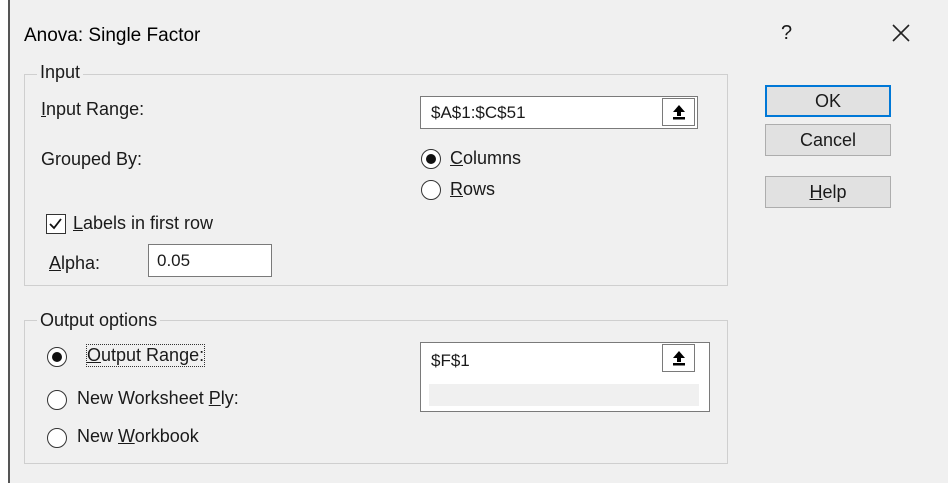  I want to click on labels-checkbox, so click(56, 224).